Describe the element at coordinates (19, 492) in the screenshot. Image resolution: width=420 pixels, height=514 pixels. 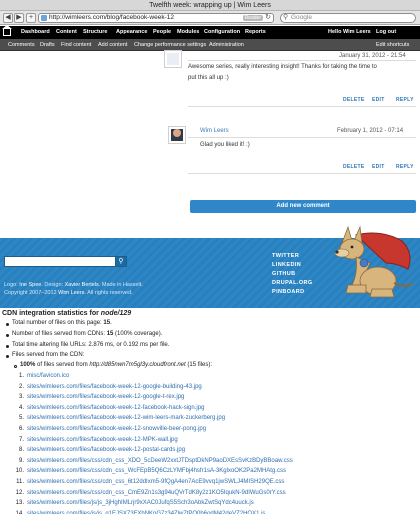
I see `file-number: 12.` at that location.